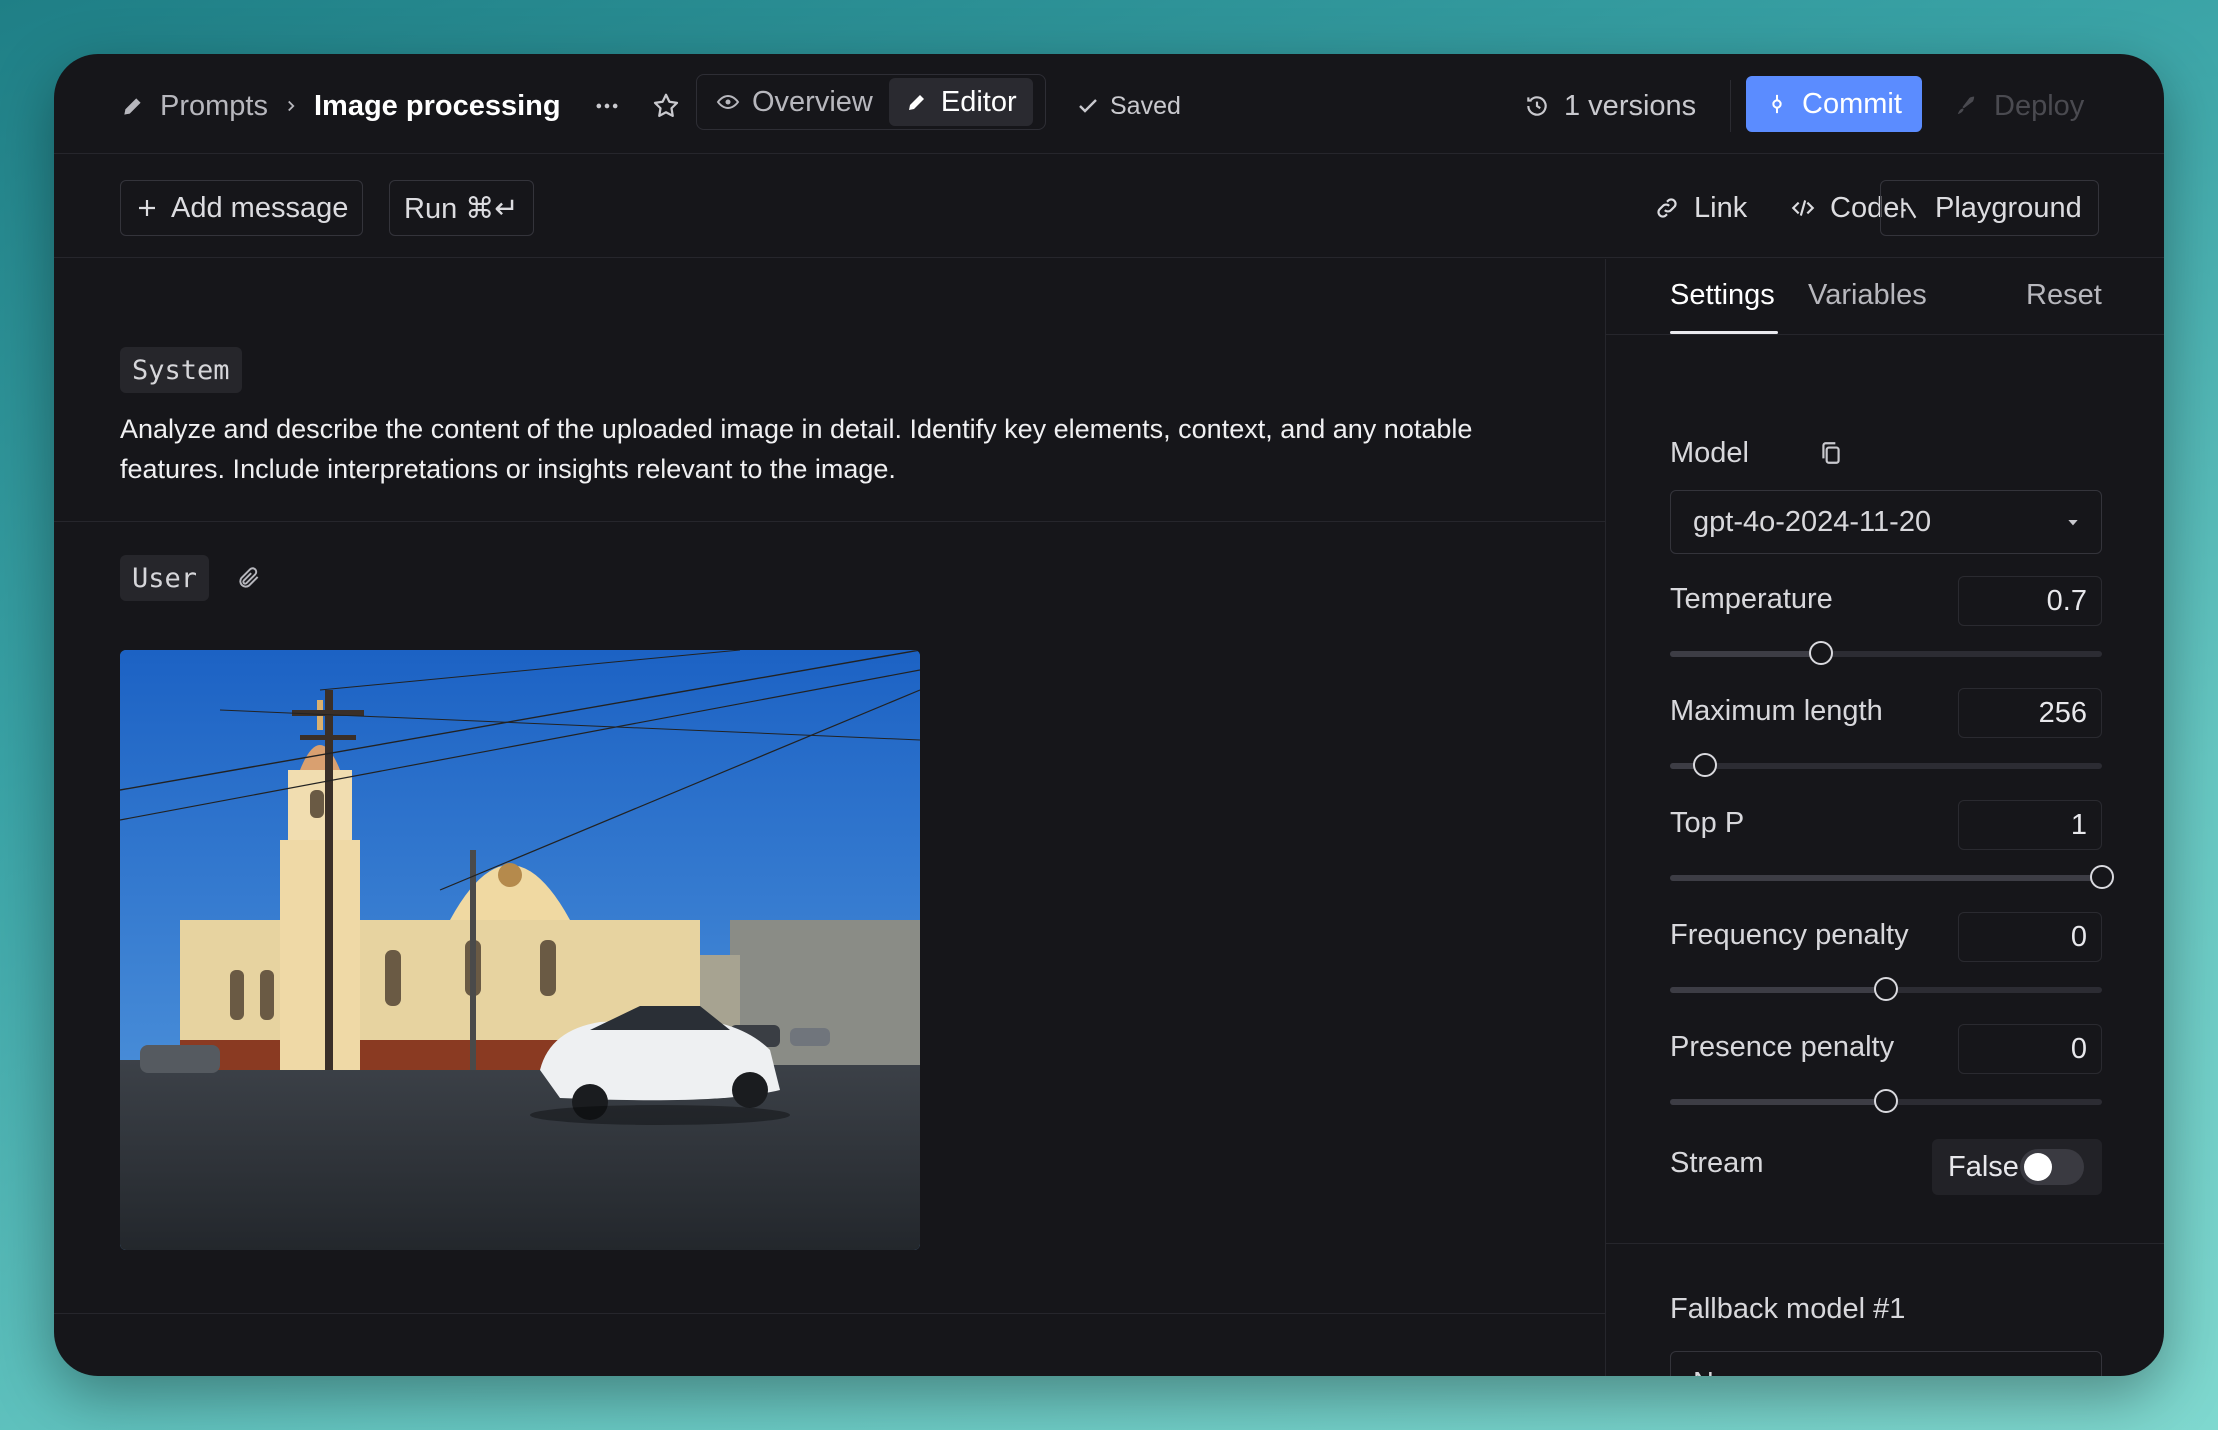  What do you see at coordinates (1721, 207) in the screenshot?
I see `link-label: Link` at bounding box center [1721, 207].